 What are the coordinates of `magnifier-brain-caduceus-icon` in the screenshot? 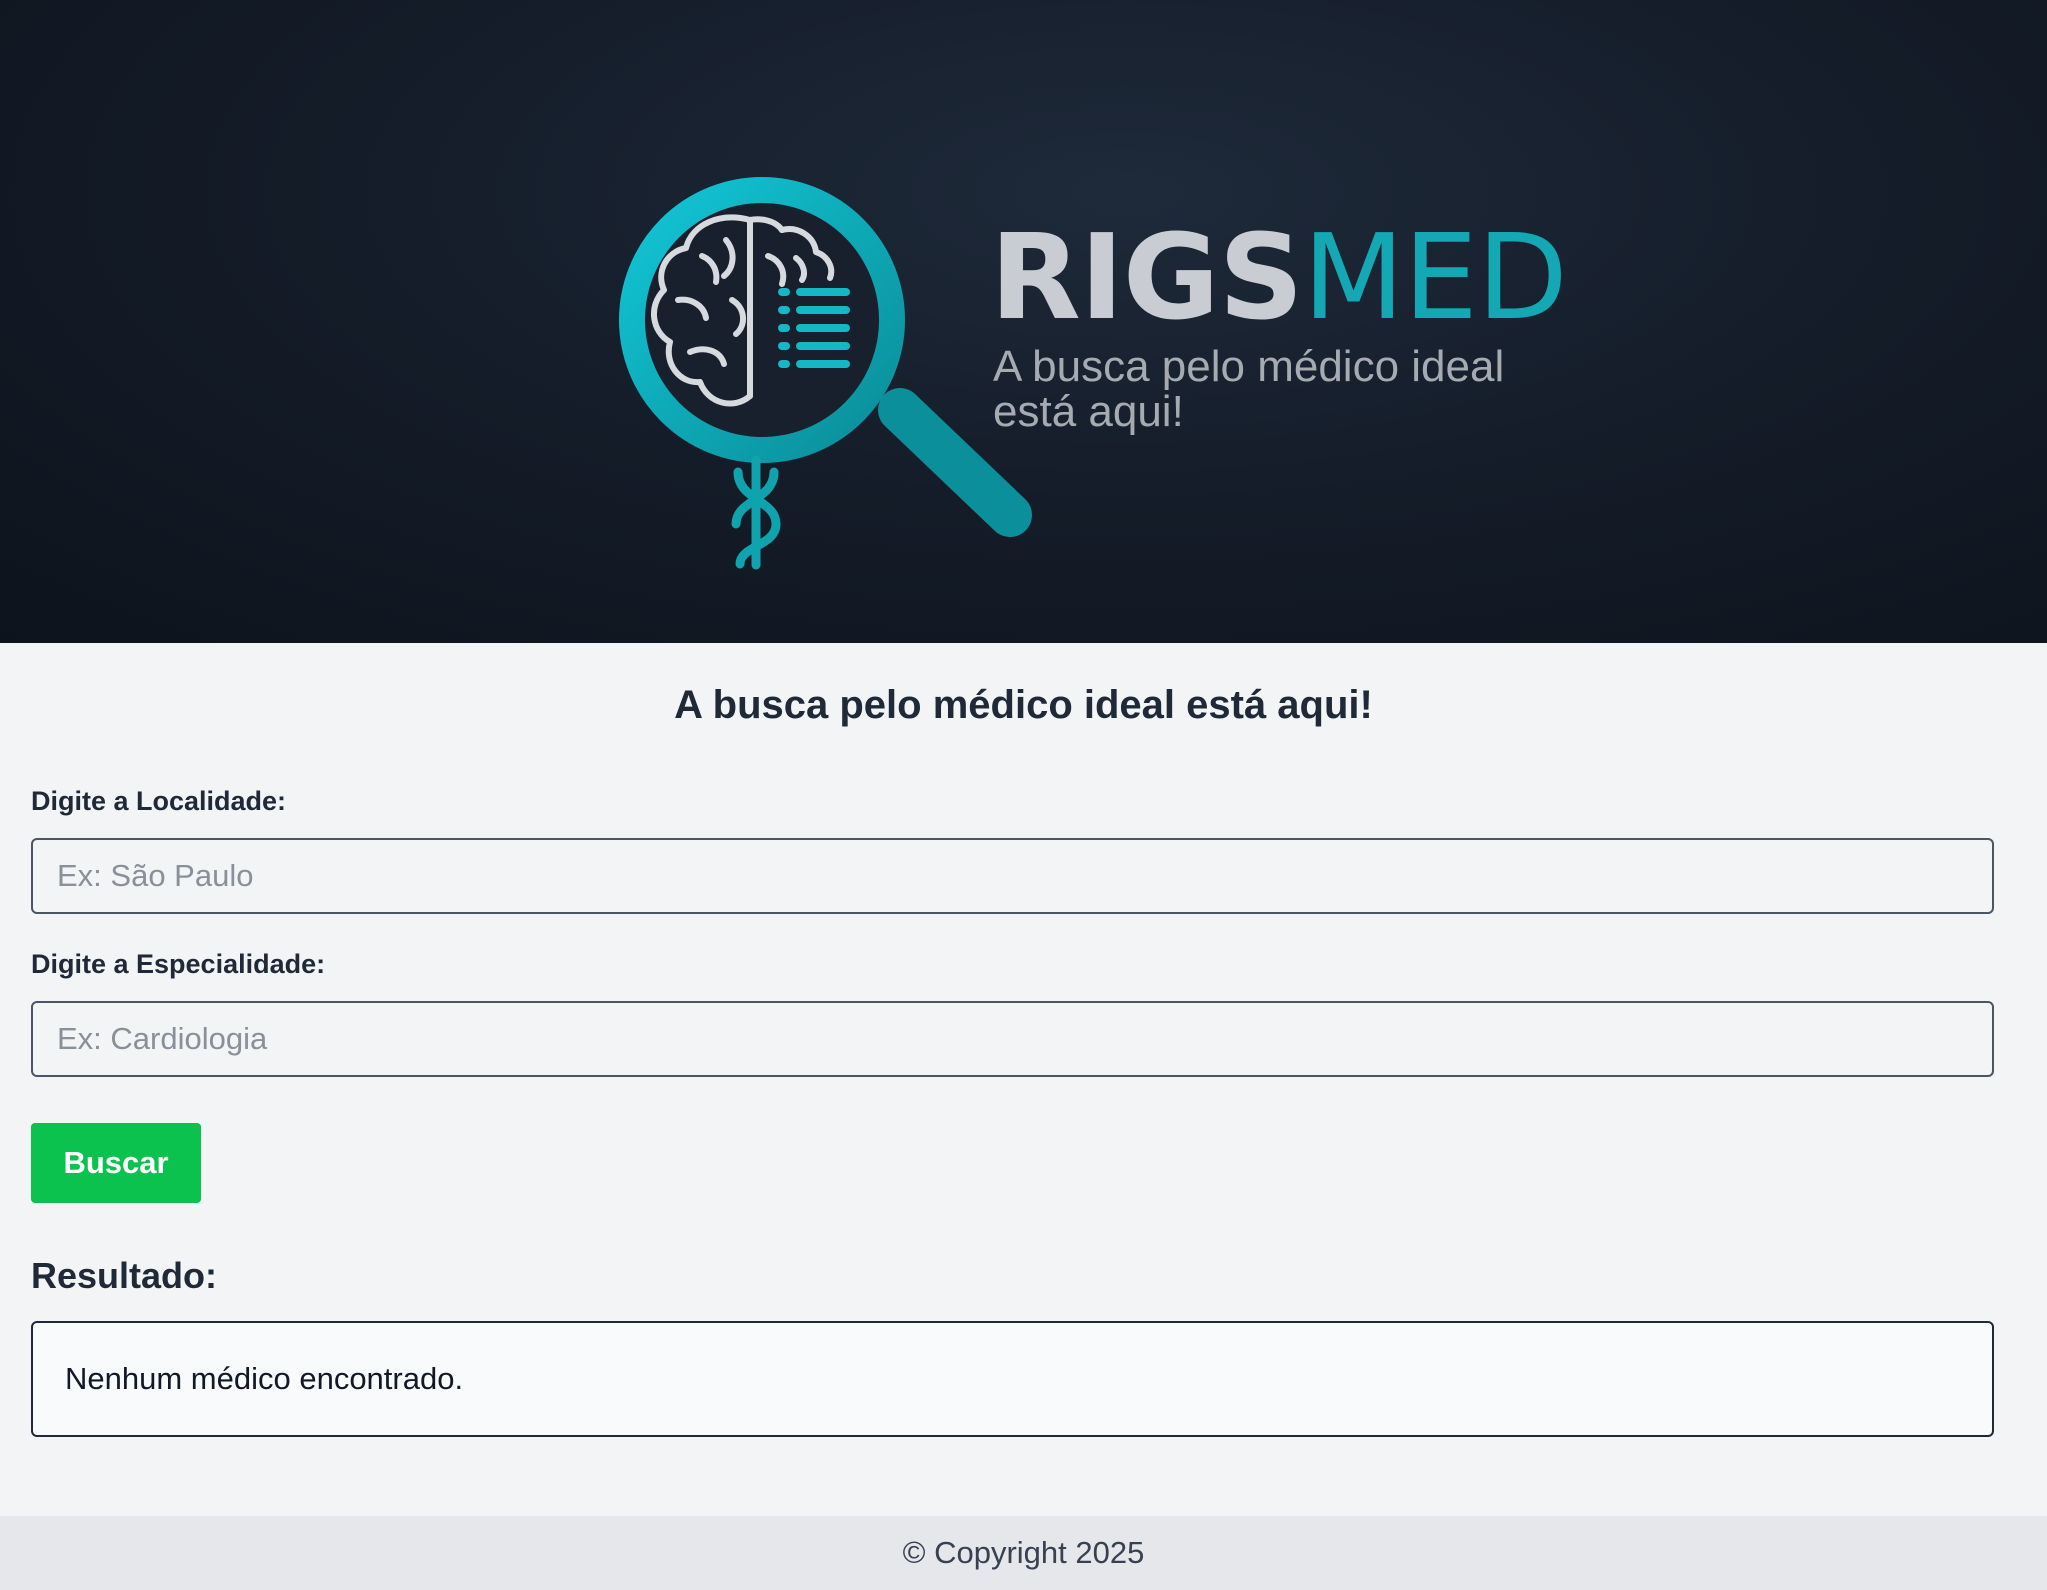 It's located at (825, 373).